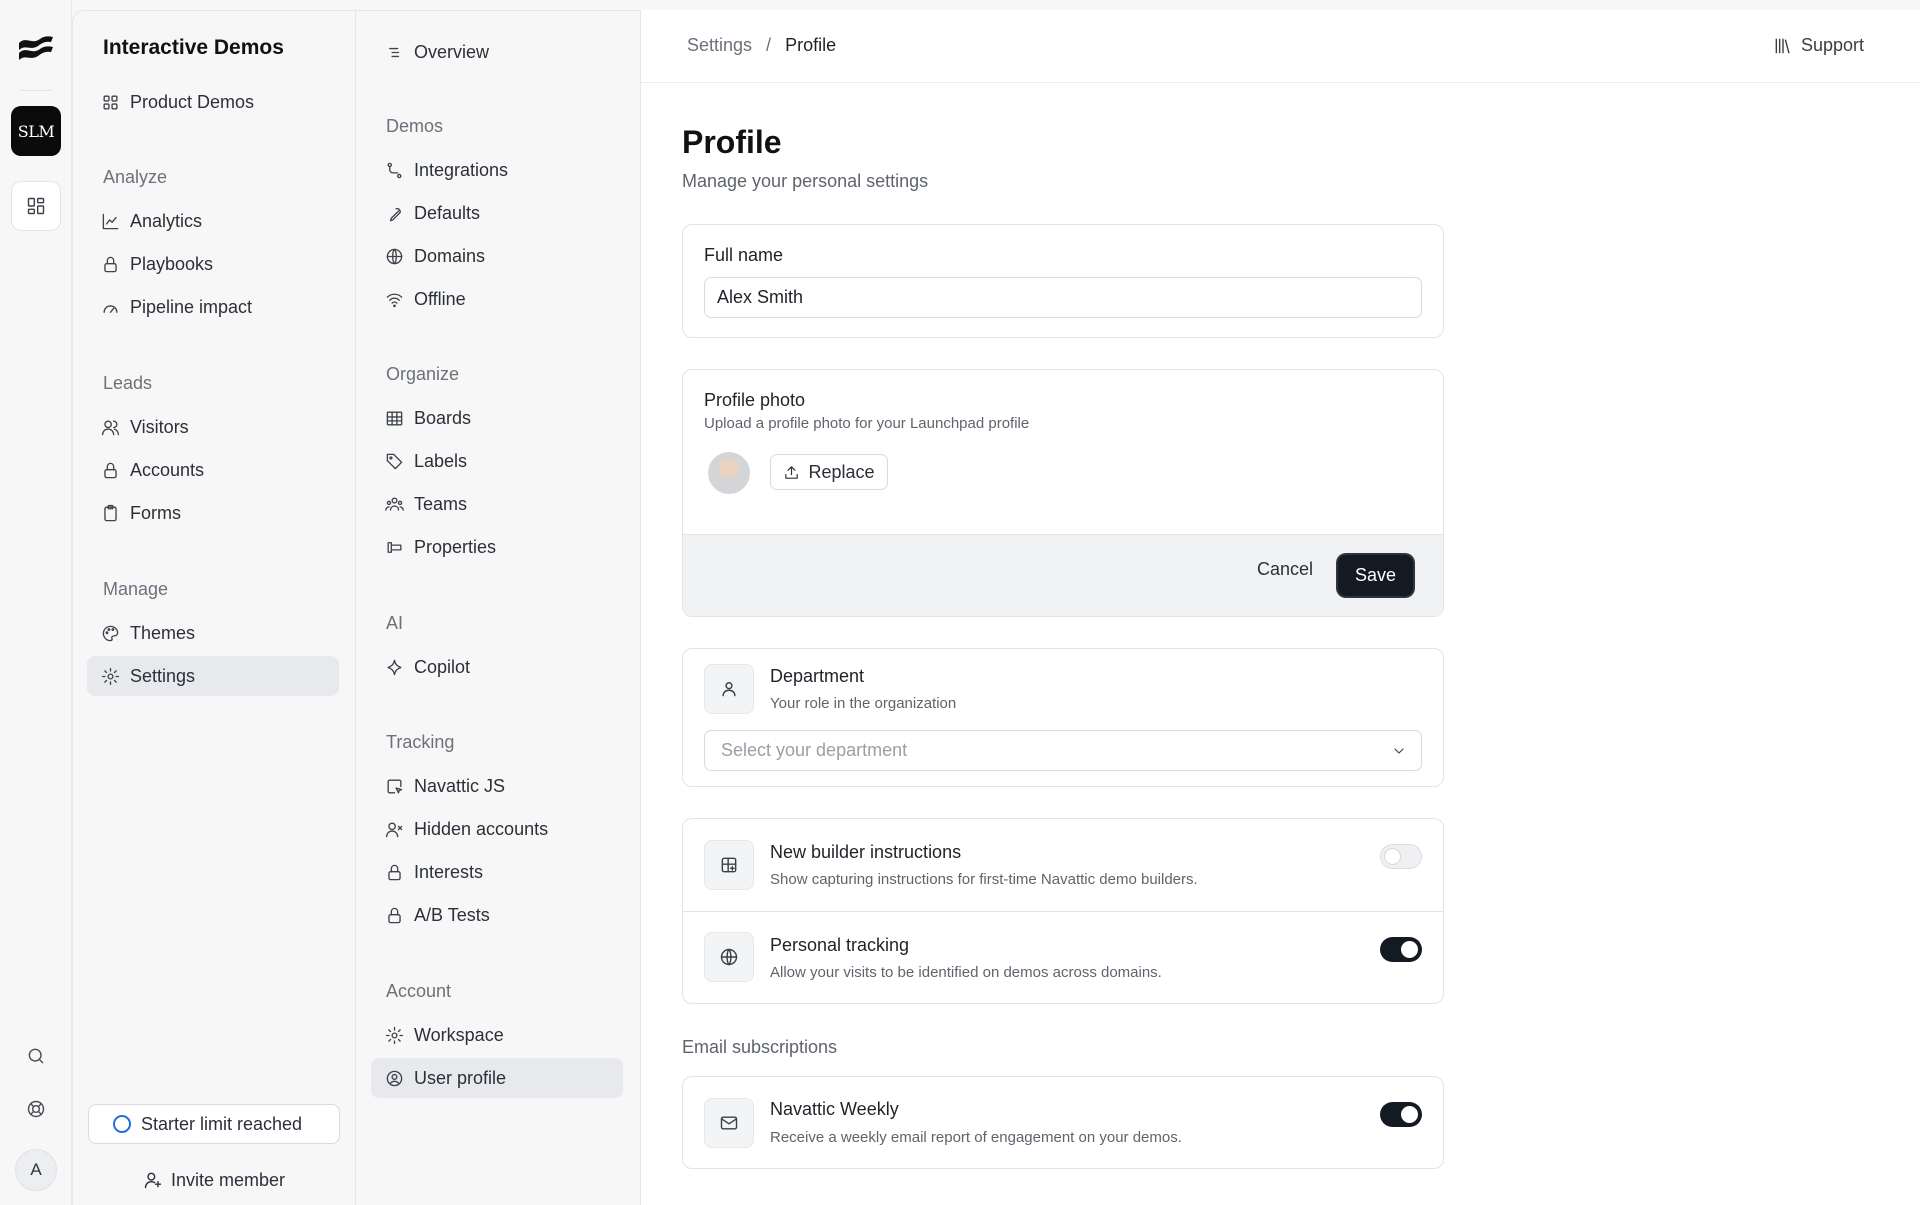 This screenshot has width=1920, height=1205. I want to click on settings-nav-hidden-accounts: Hidden accounts, so click(497, 829).